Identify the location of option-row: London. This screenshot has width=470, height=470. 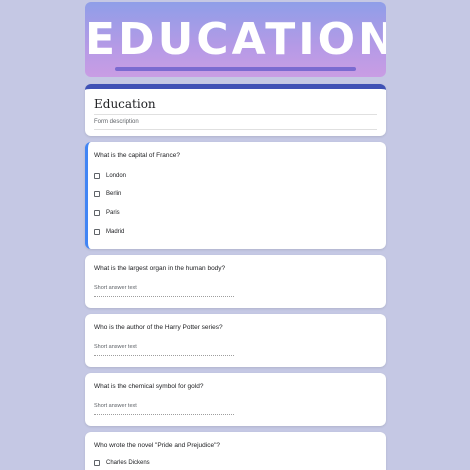
(110, 176).